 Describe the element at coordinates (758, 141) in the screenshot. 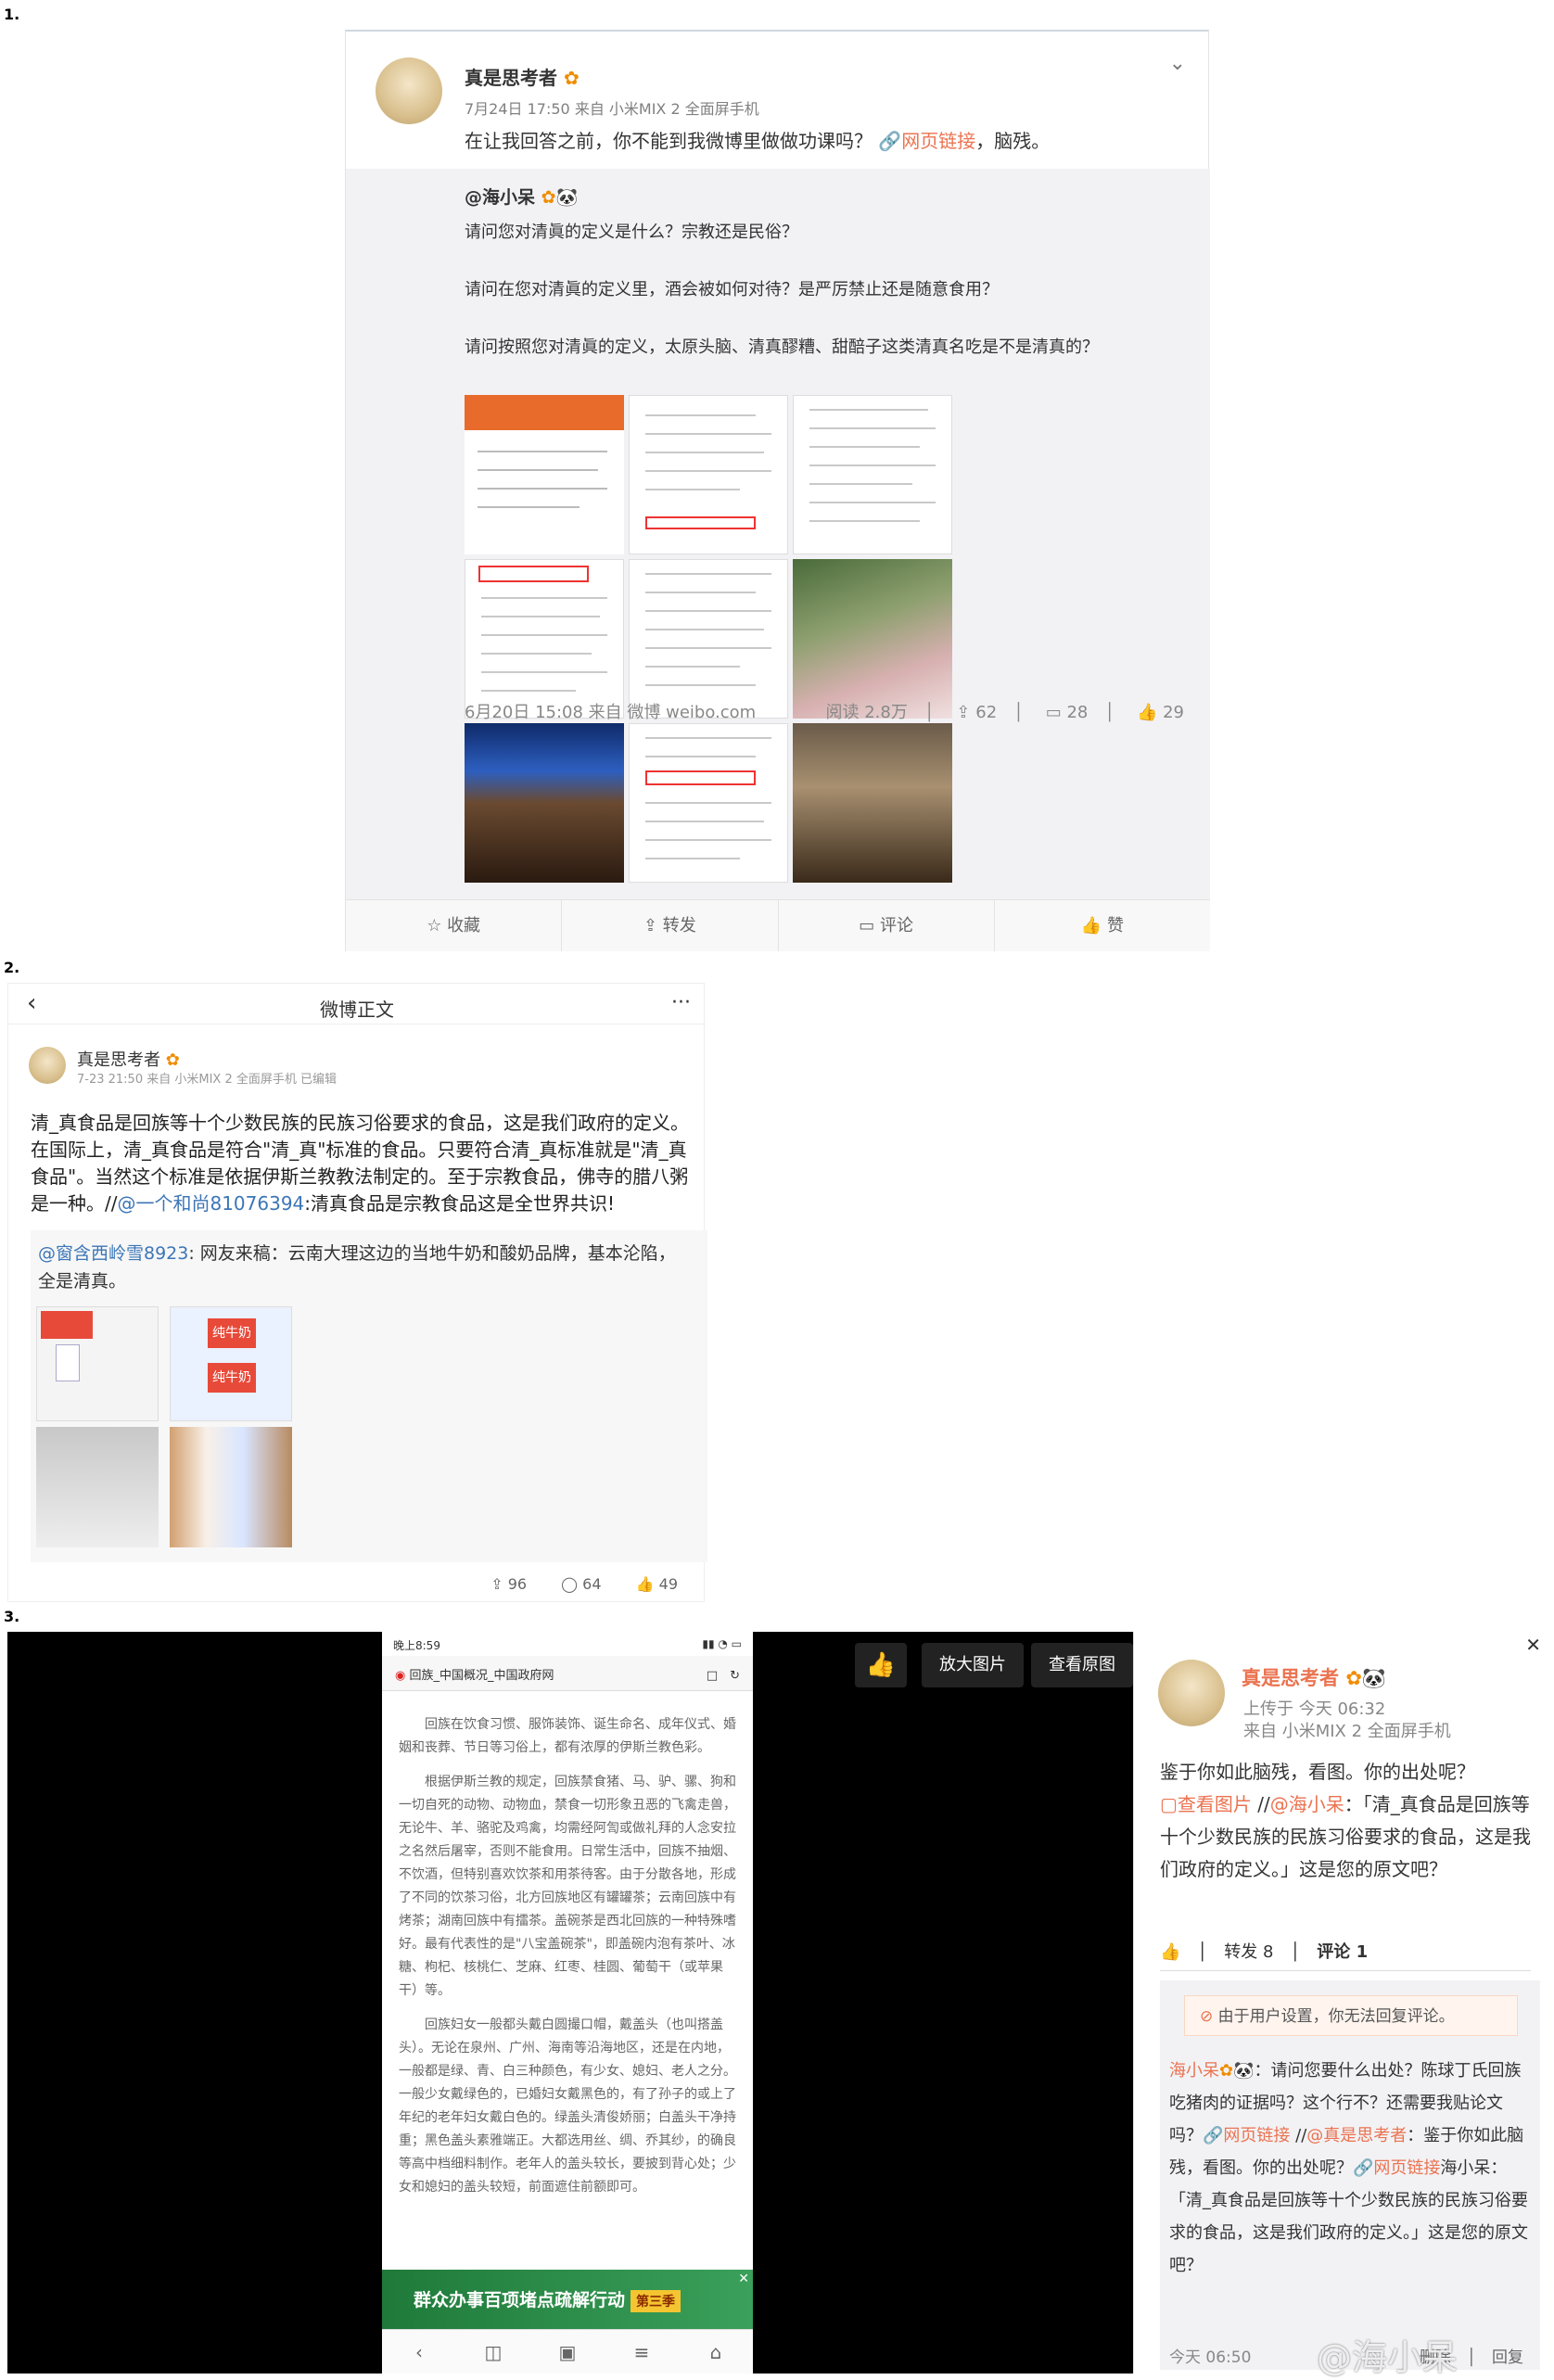

I see `post-text: 在让我回答之前，你不能到我微博里做做功课吗？ 🔗网页链接，脑残。` at that location.